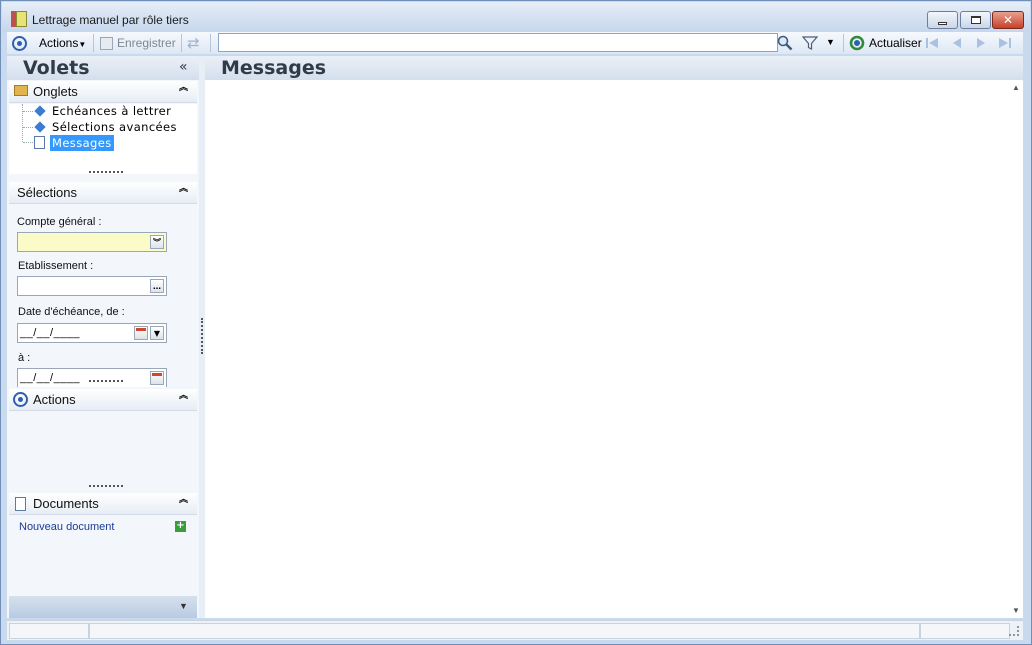 The height and width of the screenshot is (645, 1032). I want to click on compte-general-field: ︾, so click(92, 242).